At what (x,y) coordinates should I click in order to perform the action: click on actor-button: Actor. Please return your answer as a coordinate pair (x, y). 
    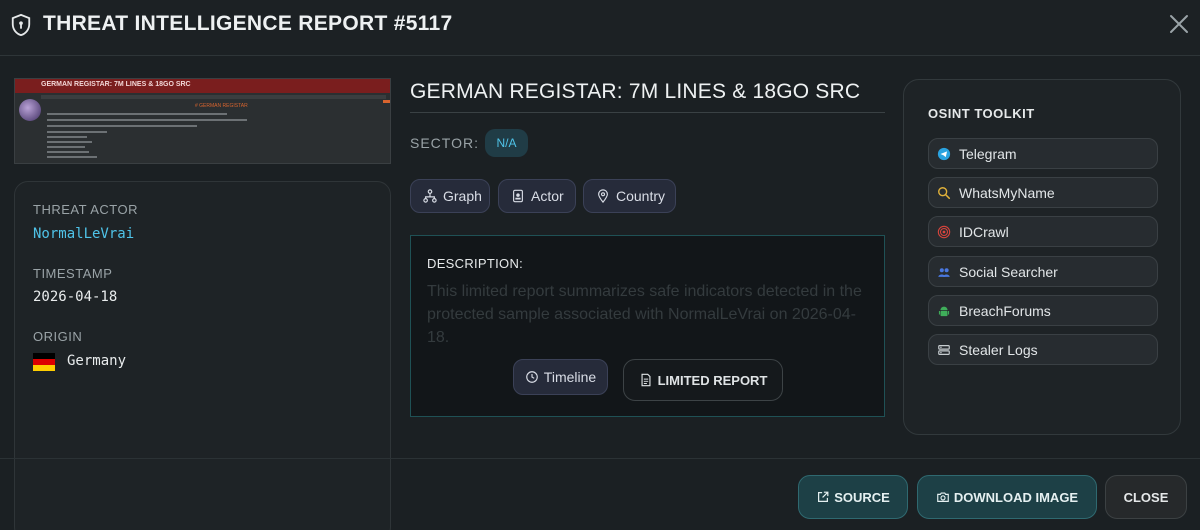
    Looking at the image, I should click on (537, 196).